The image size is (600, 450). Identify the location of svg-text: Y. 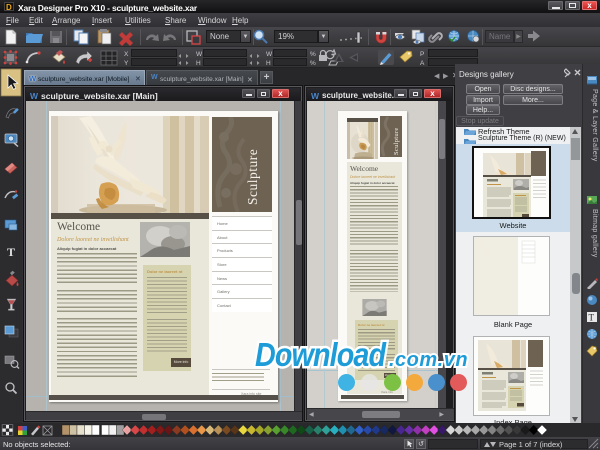
(126, 63).